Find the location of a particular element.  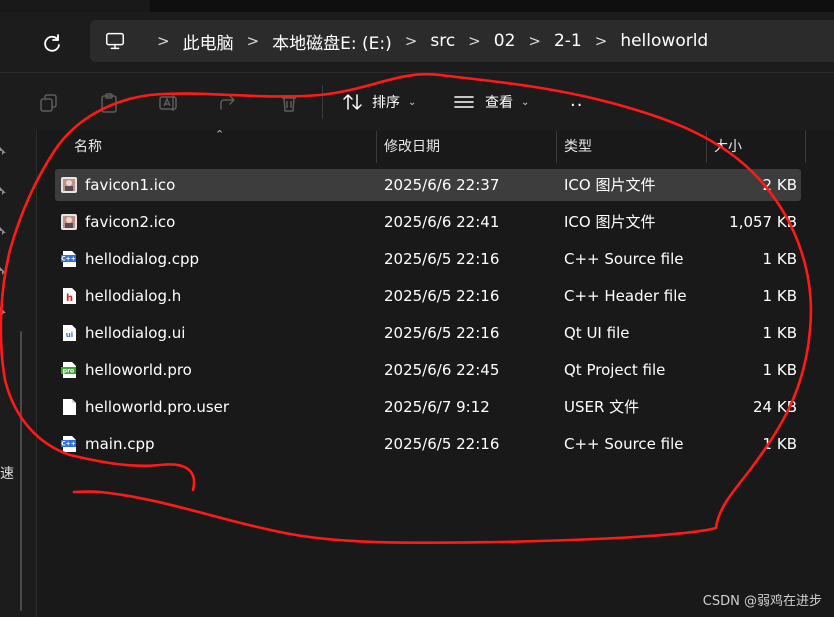

column-header-type: 类型 is located at coordinates (578, 147).